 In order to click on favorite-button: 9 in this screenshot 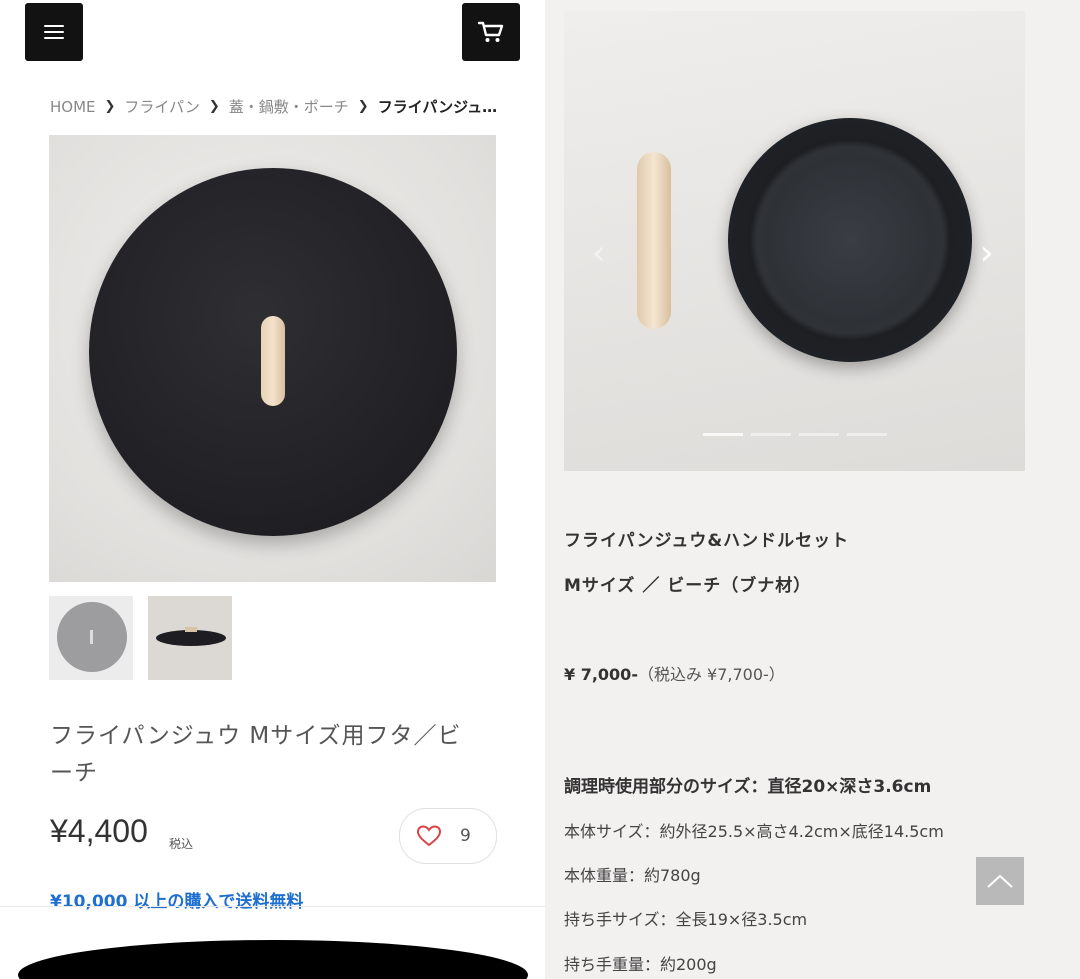, I will do `click(448, 836)`.